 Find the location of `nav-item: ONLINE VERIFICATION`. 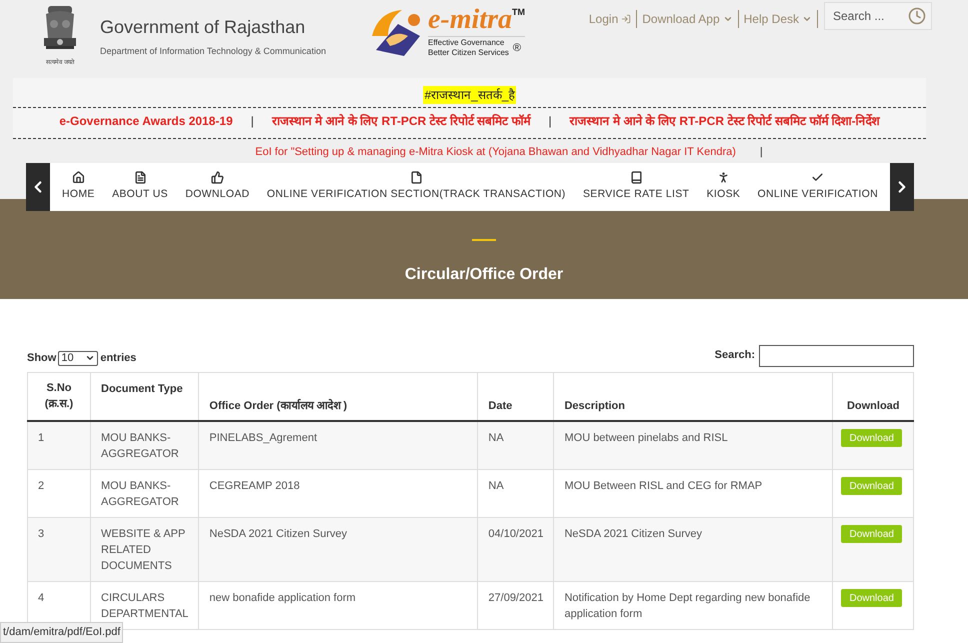

nav-item: ONLINE VERIFICATION is located at coordinates (818, 186).